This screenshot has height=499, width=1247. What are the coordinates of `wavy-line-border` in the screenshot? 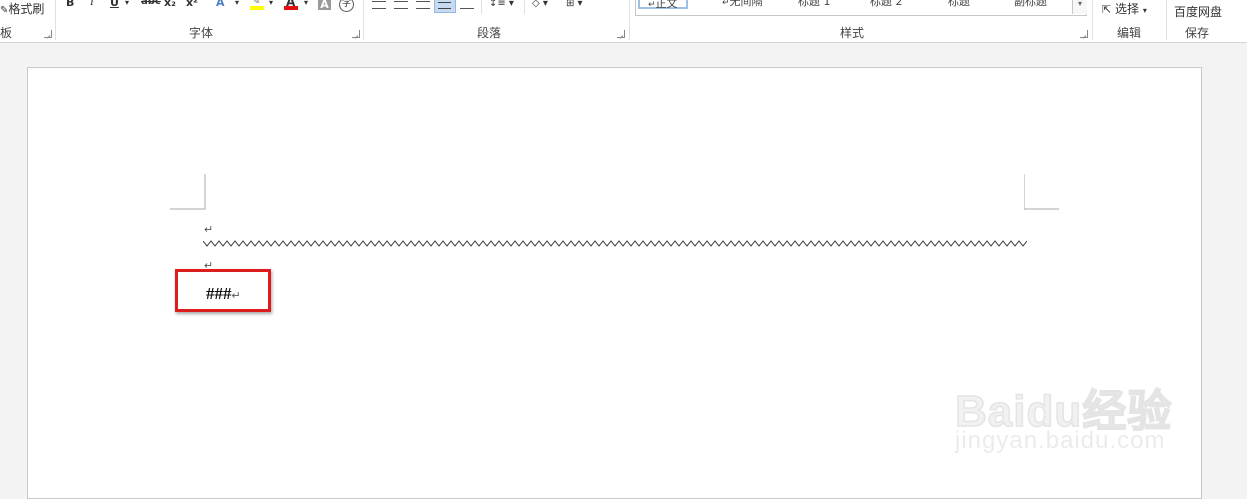 It's located at (615, 243).